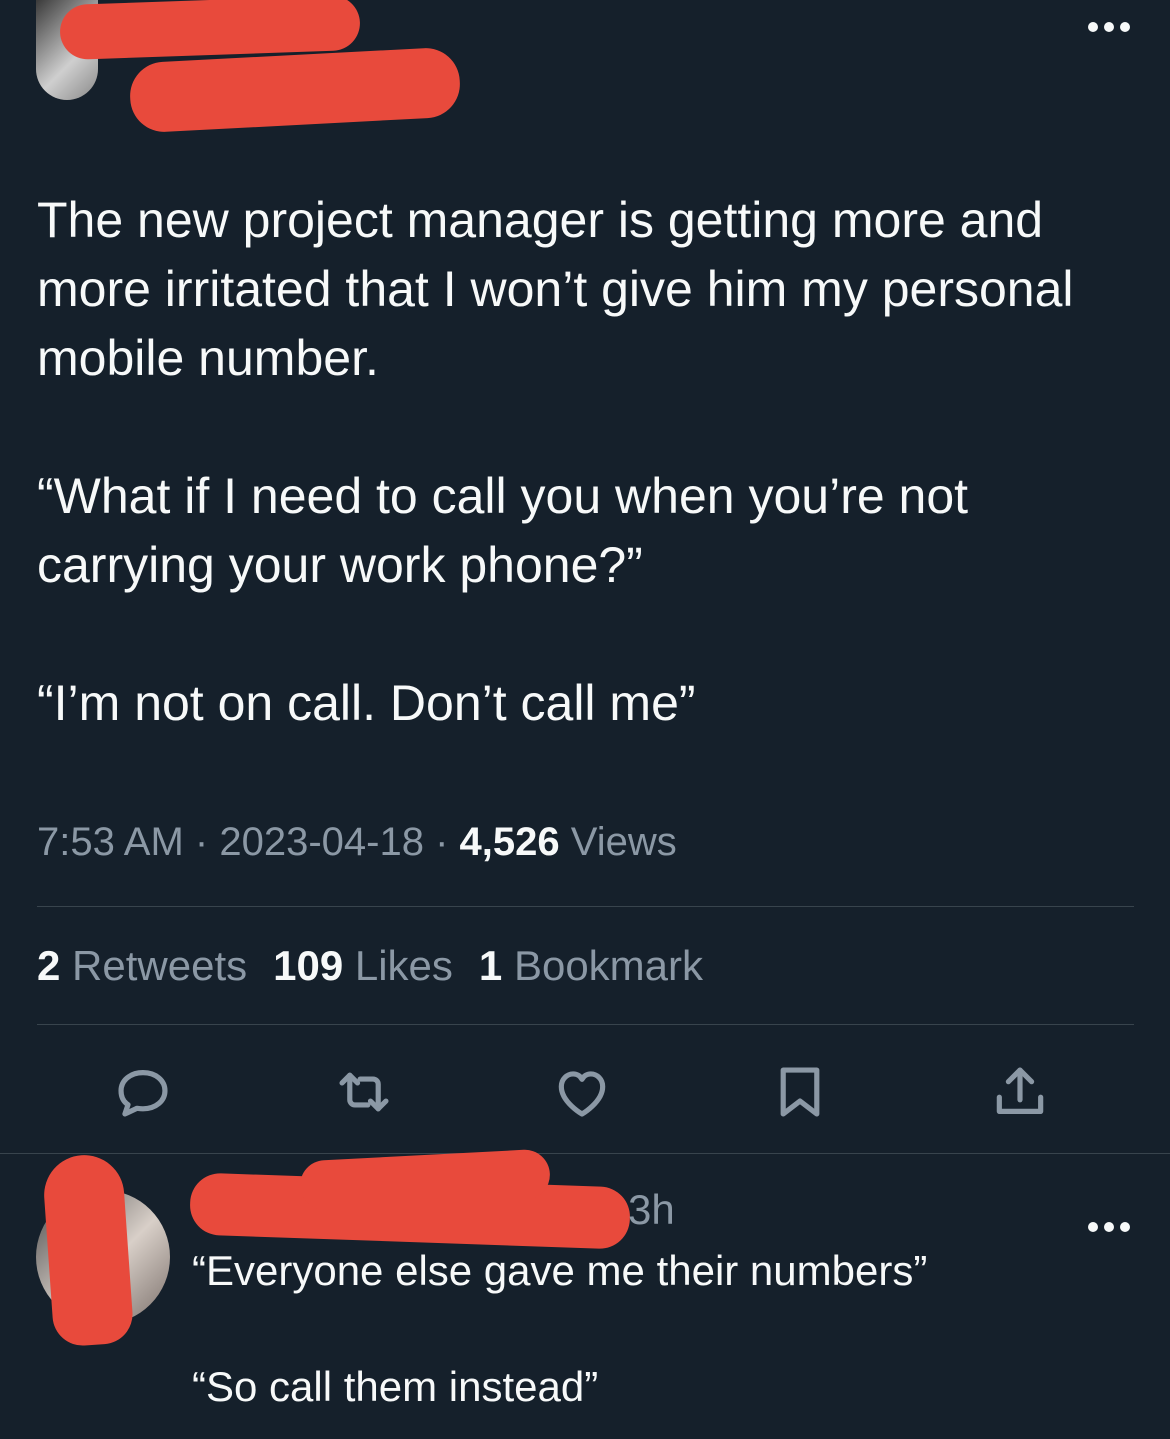 The height and width of the screenshot is (1439, 1170). I want to click on reply-time: 3h, so click(651, 1210).